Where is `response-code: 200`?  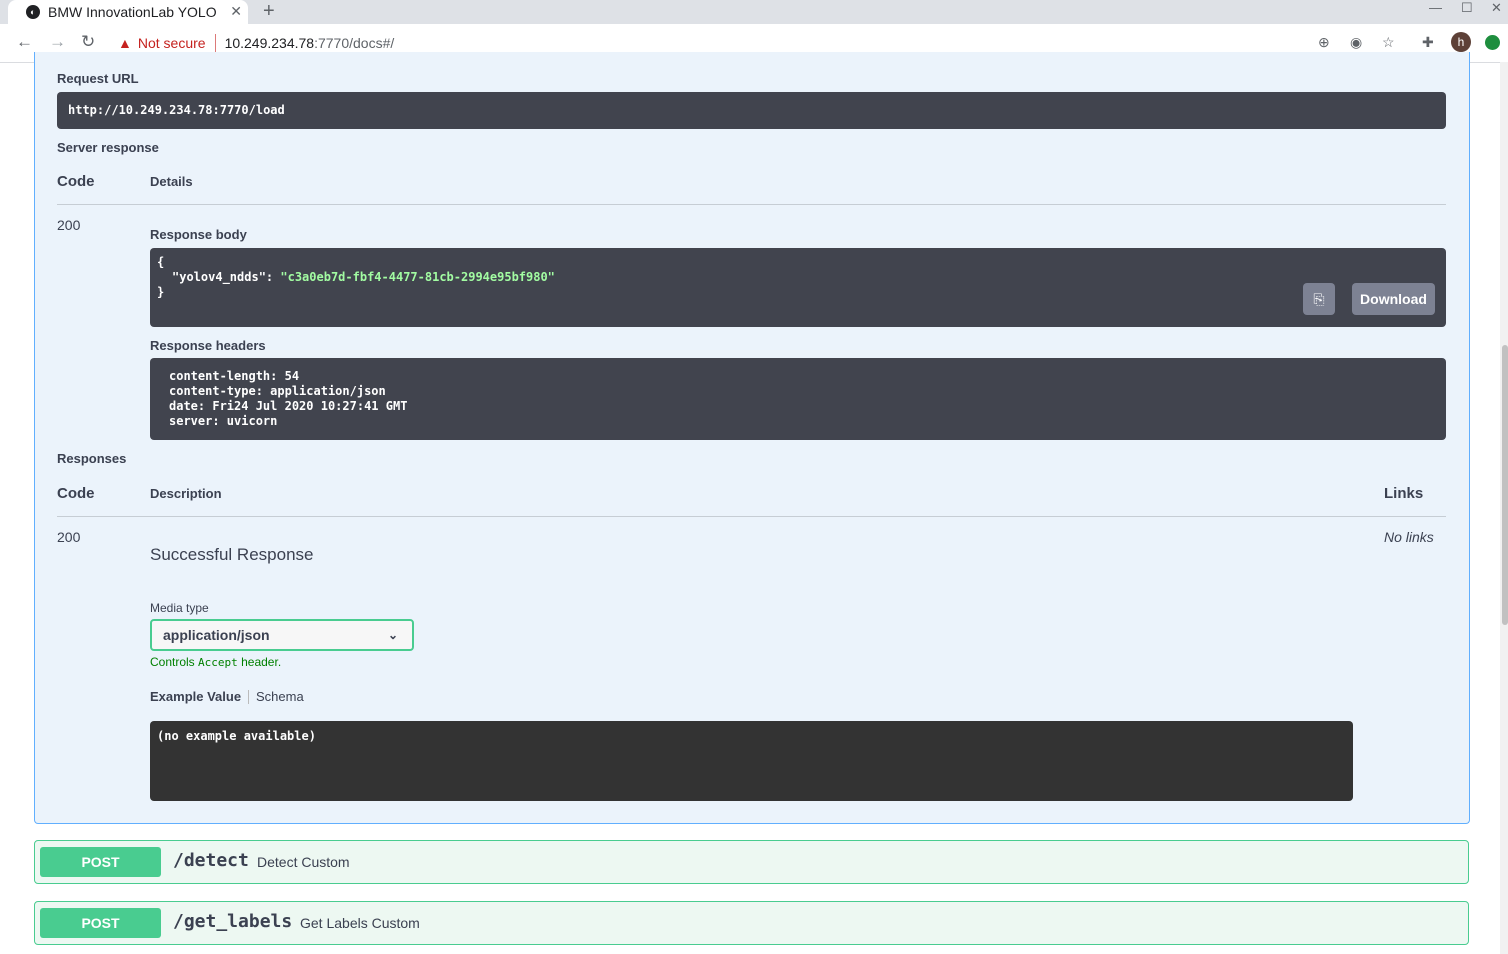 response-code: 200 is located at coordinates (69, 537).